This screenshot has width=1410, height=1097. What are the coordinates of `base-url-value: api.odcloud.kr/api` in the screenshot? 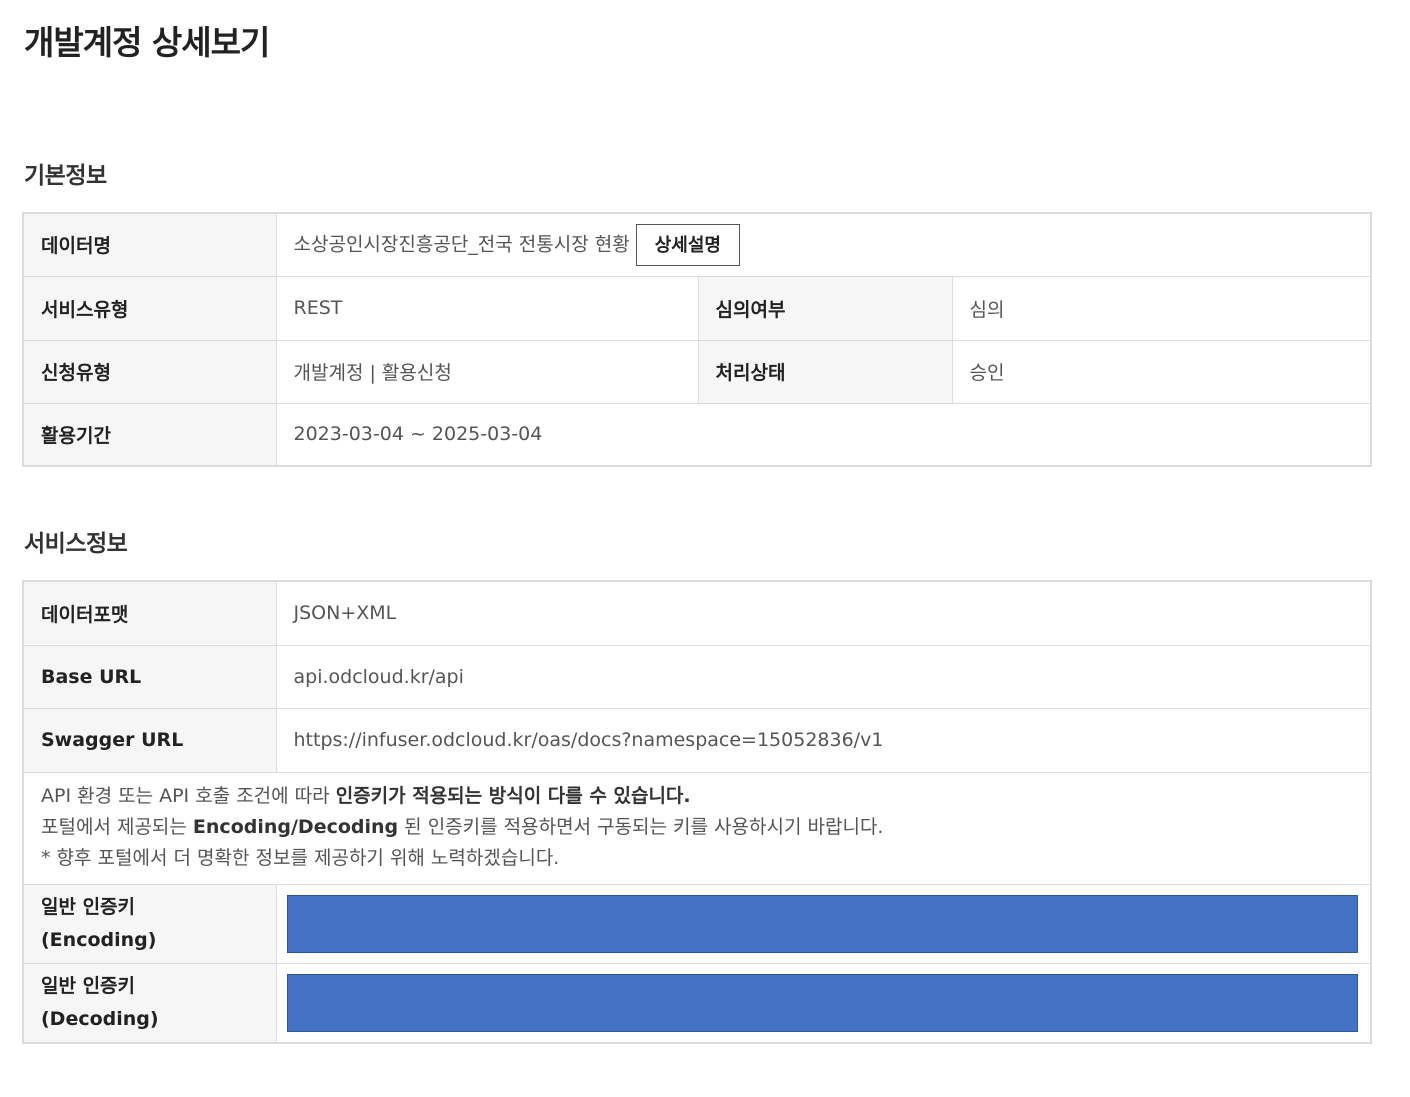 It's located at (823, 676).